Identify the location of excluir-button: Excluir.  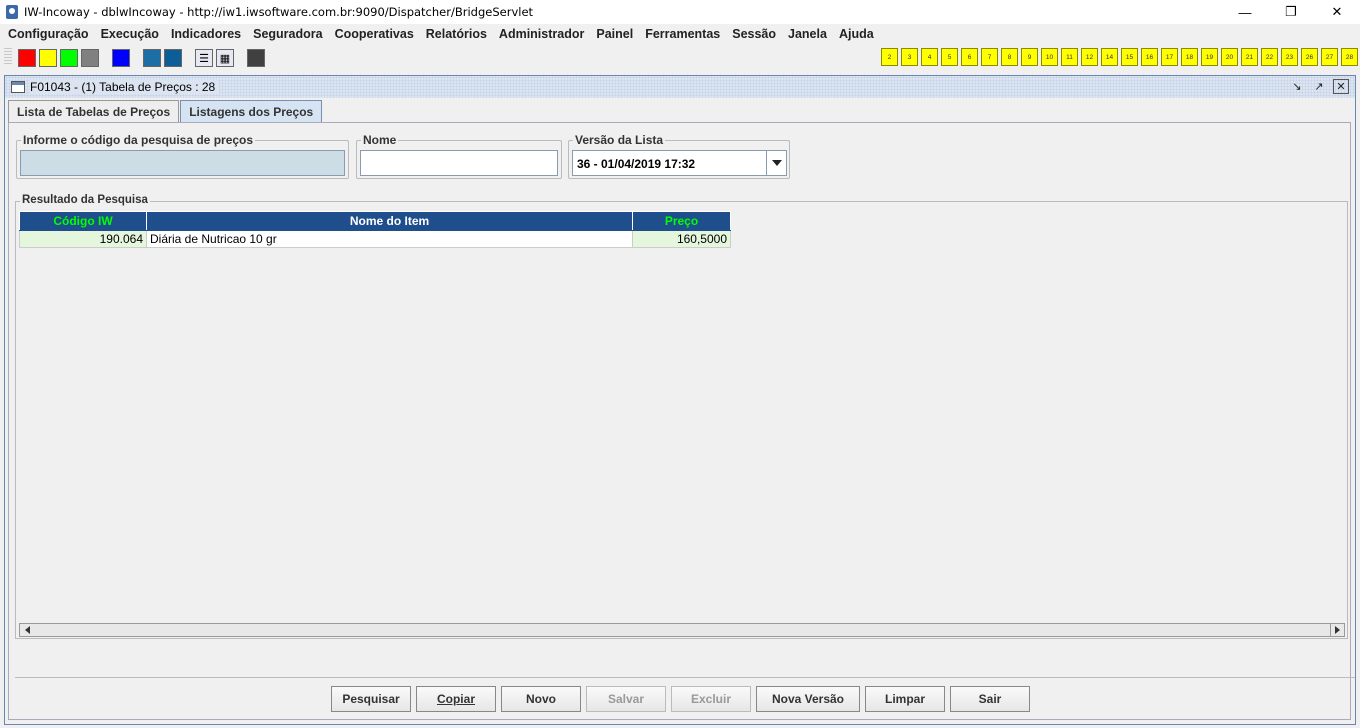
(711, 699).